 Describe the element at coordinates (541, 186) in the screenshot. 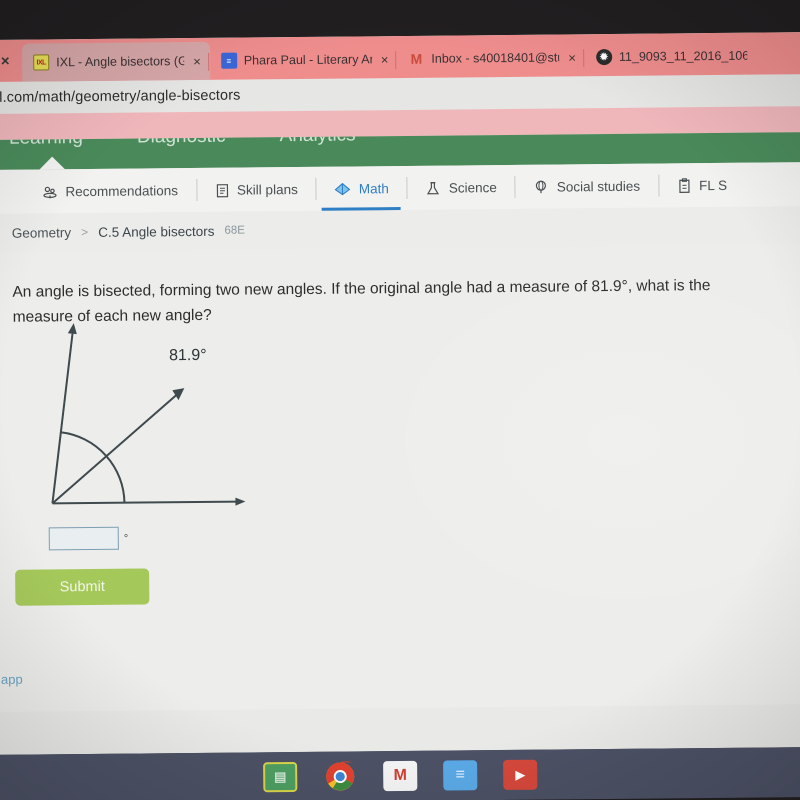

I see `social-studies-icon` at that location.